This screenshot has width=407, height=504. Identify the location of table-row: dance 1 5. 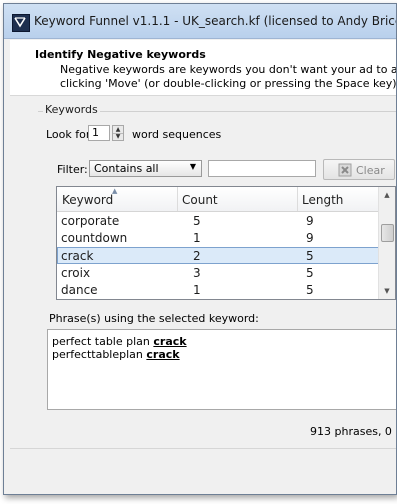
(218, 289).